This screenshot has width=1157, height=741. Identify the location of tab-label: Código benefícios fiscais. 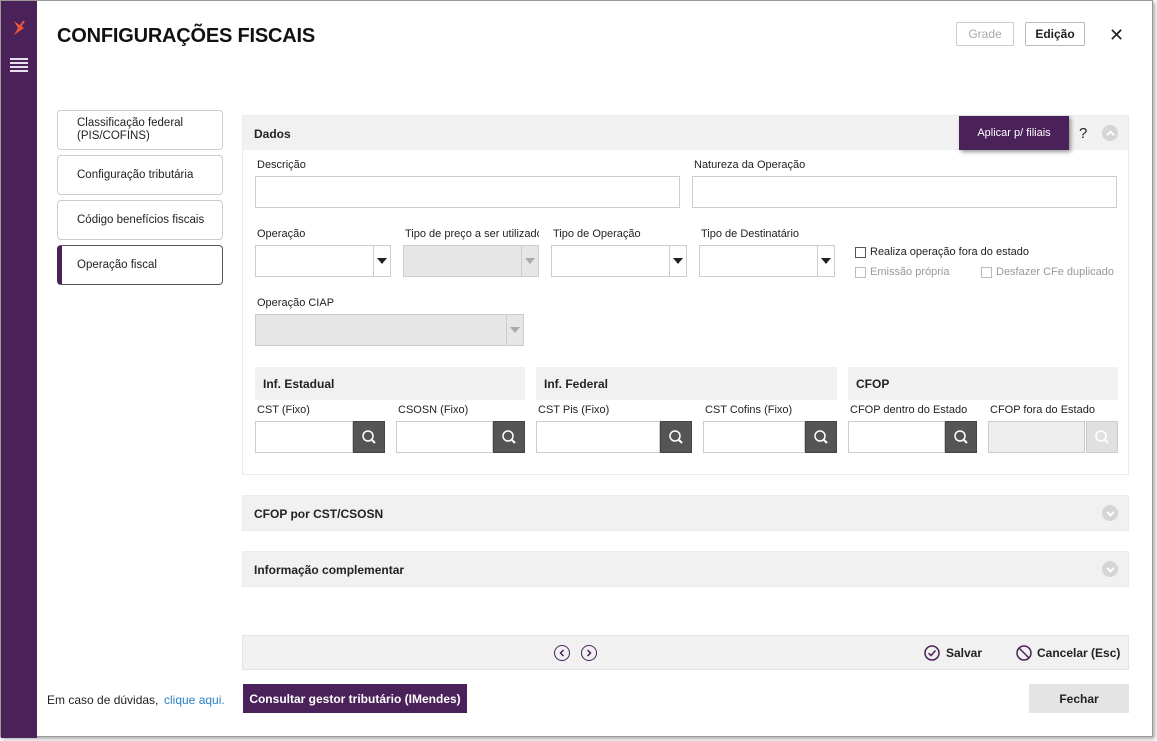
(141, 219).